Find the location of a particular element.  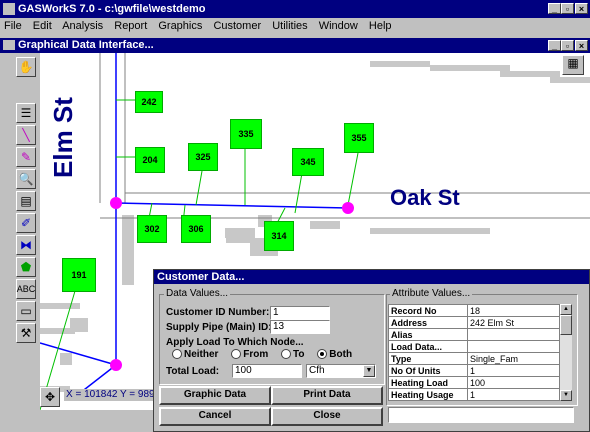

layer-tool-icon: ▦ is located at coordinates (573, 65).